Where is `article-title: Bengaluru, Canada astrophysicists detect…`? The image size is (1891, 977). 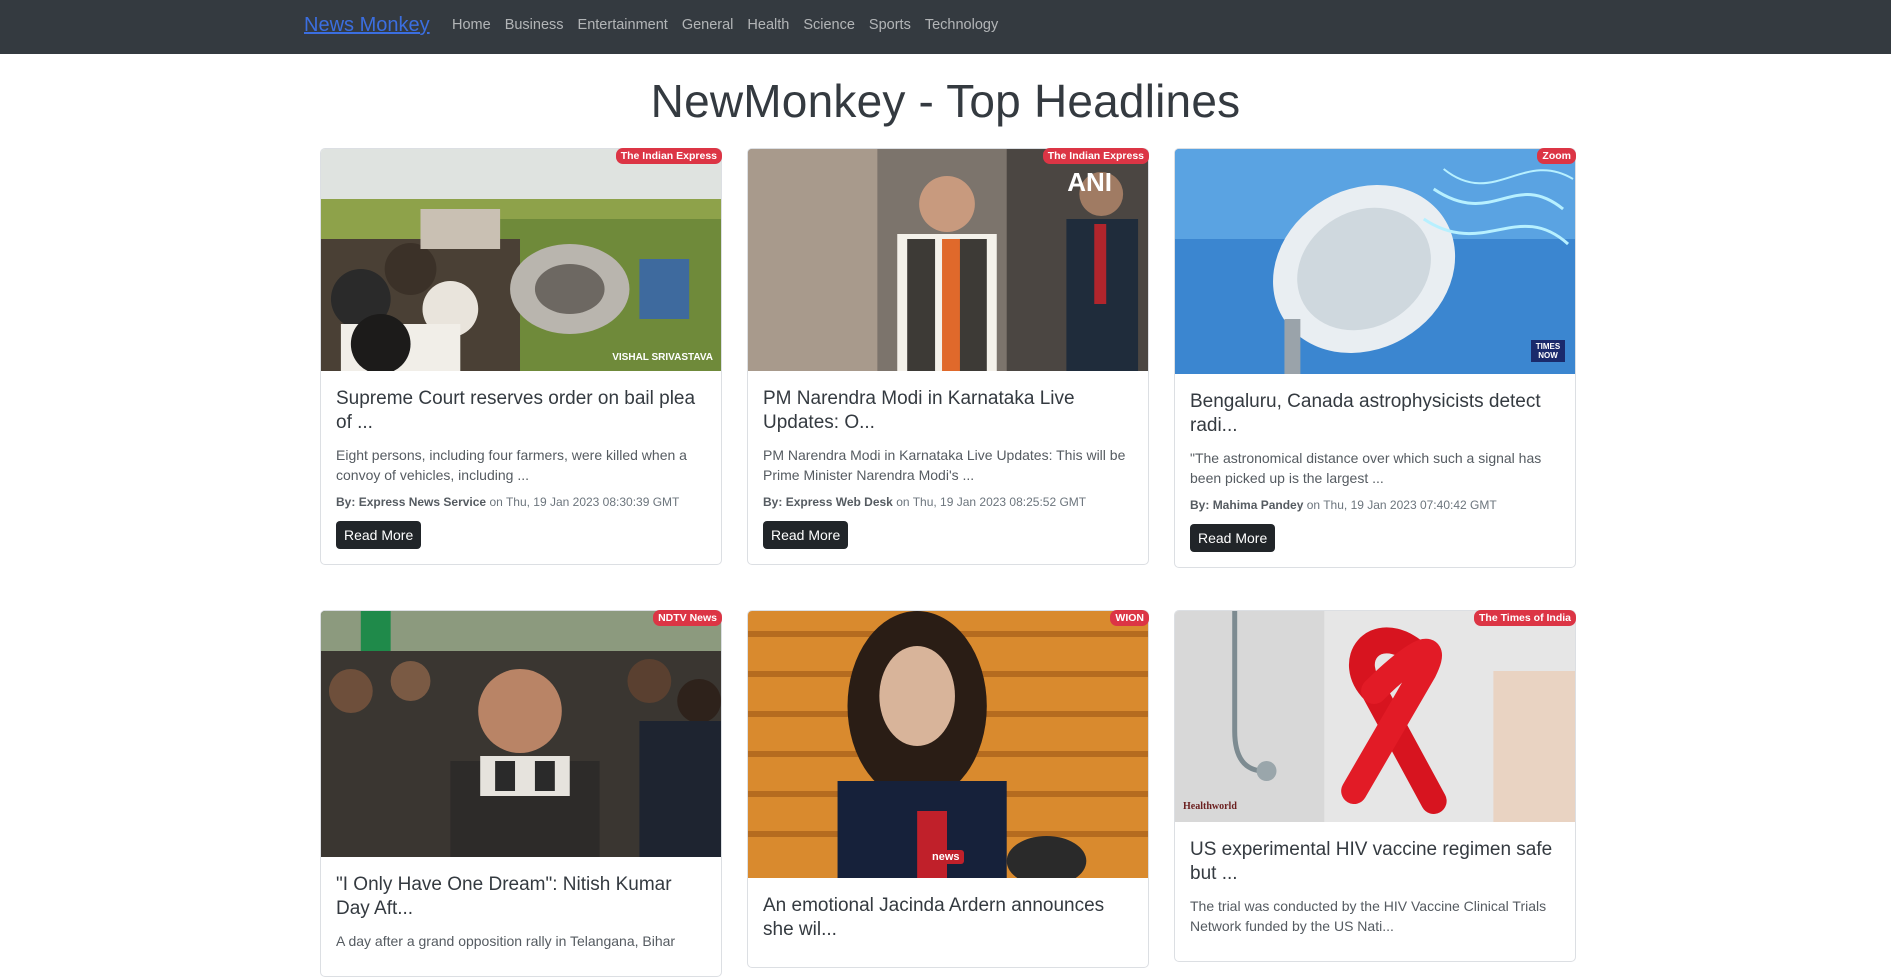
article-title: Bengaluru, Canada astrophysicists detect… is located at coordinates (1365, 413).